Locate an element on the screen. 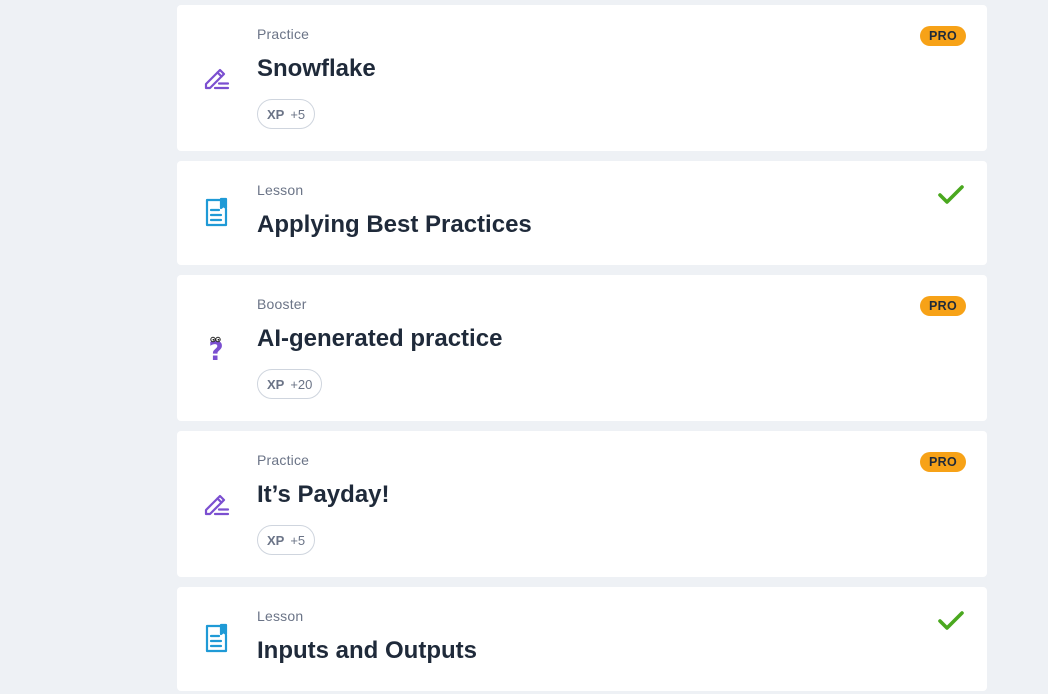 The height and width of the screenshot is (694, 1048). question-icon: ? is located at coordinates (216, 348).